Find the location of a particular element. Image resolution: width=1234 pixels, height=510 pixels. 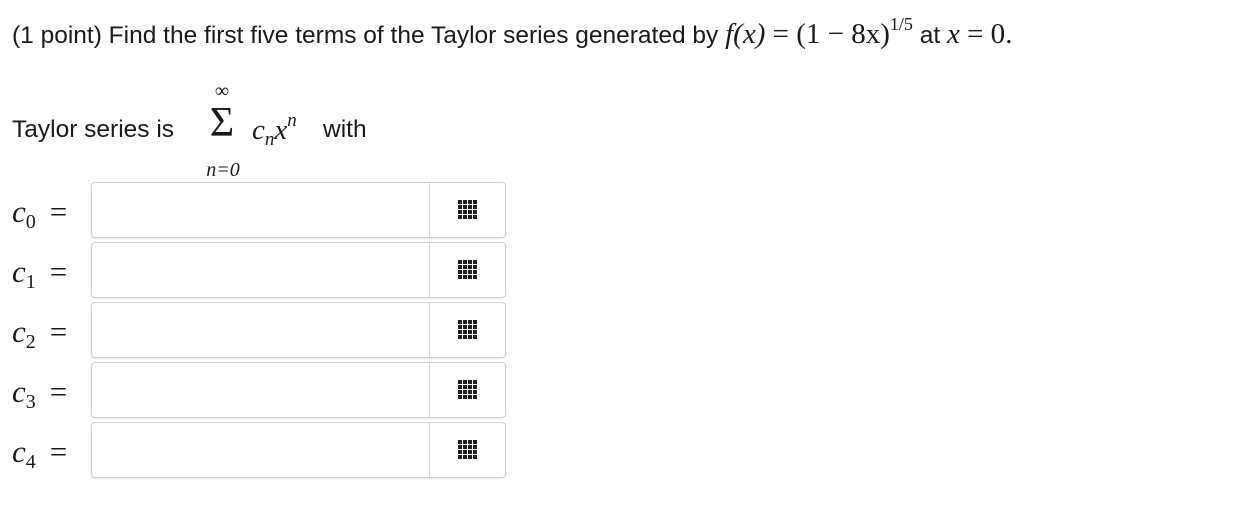

answer-row-c1: c1 = is located at coordinates (260, 271).